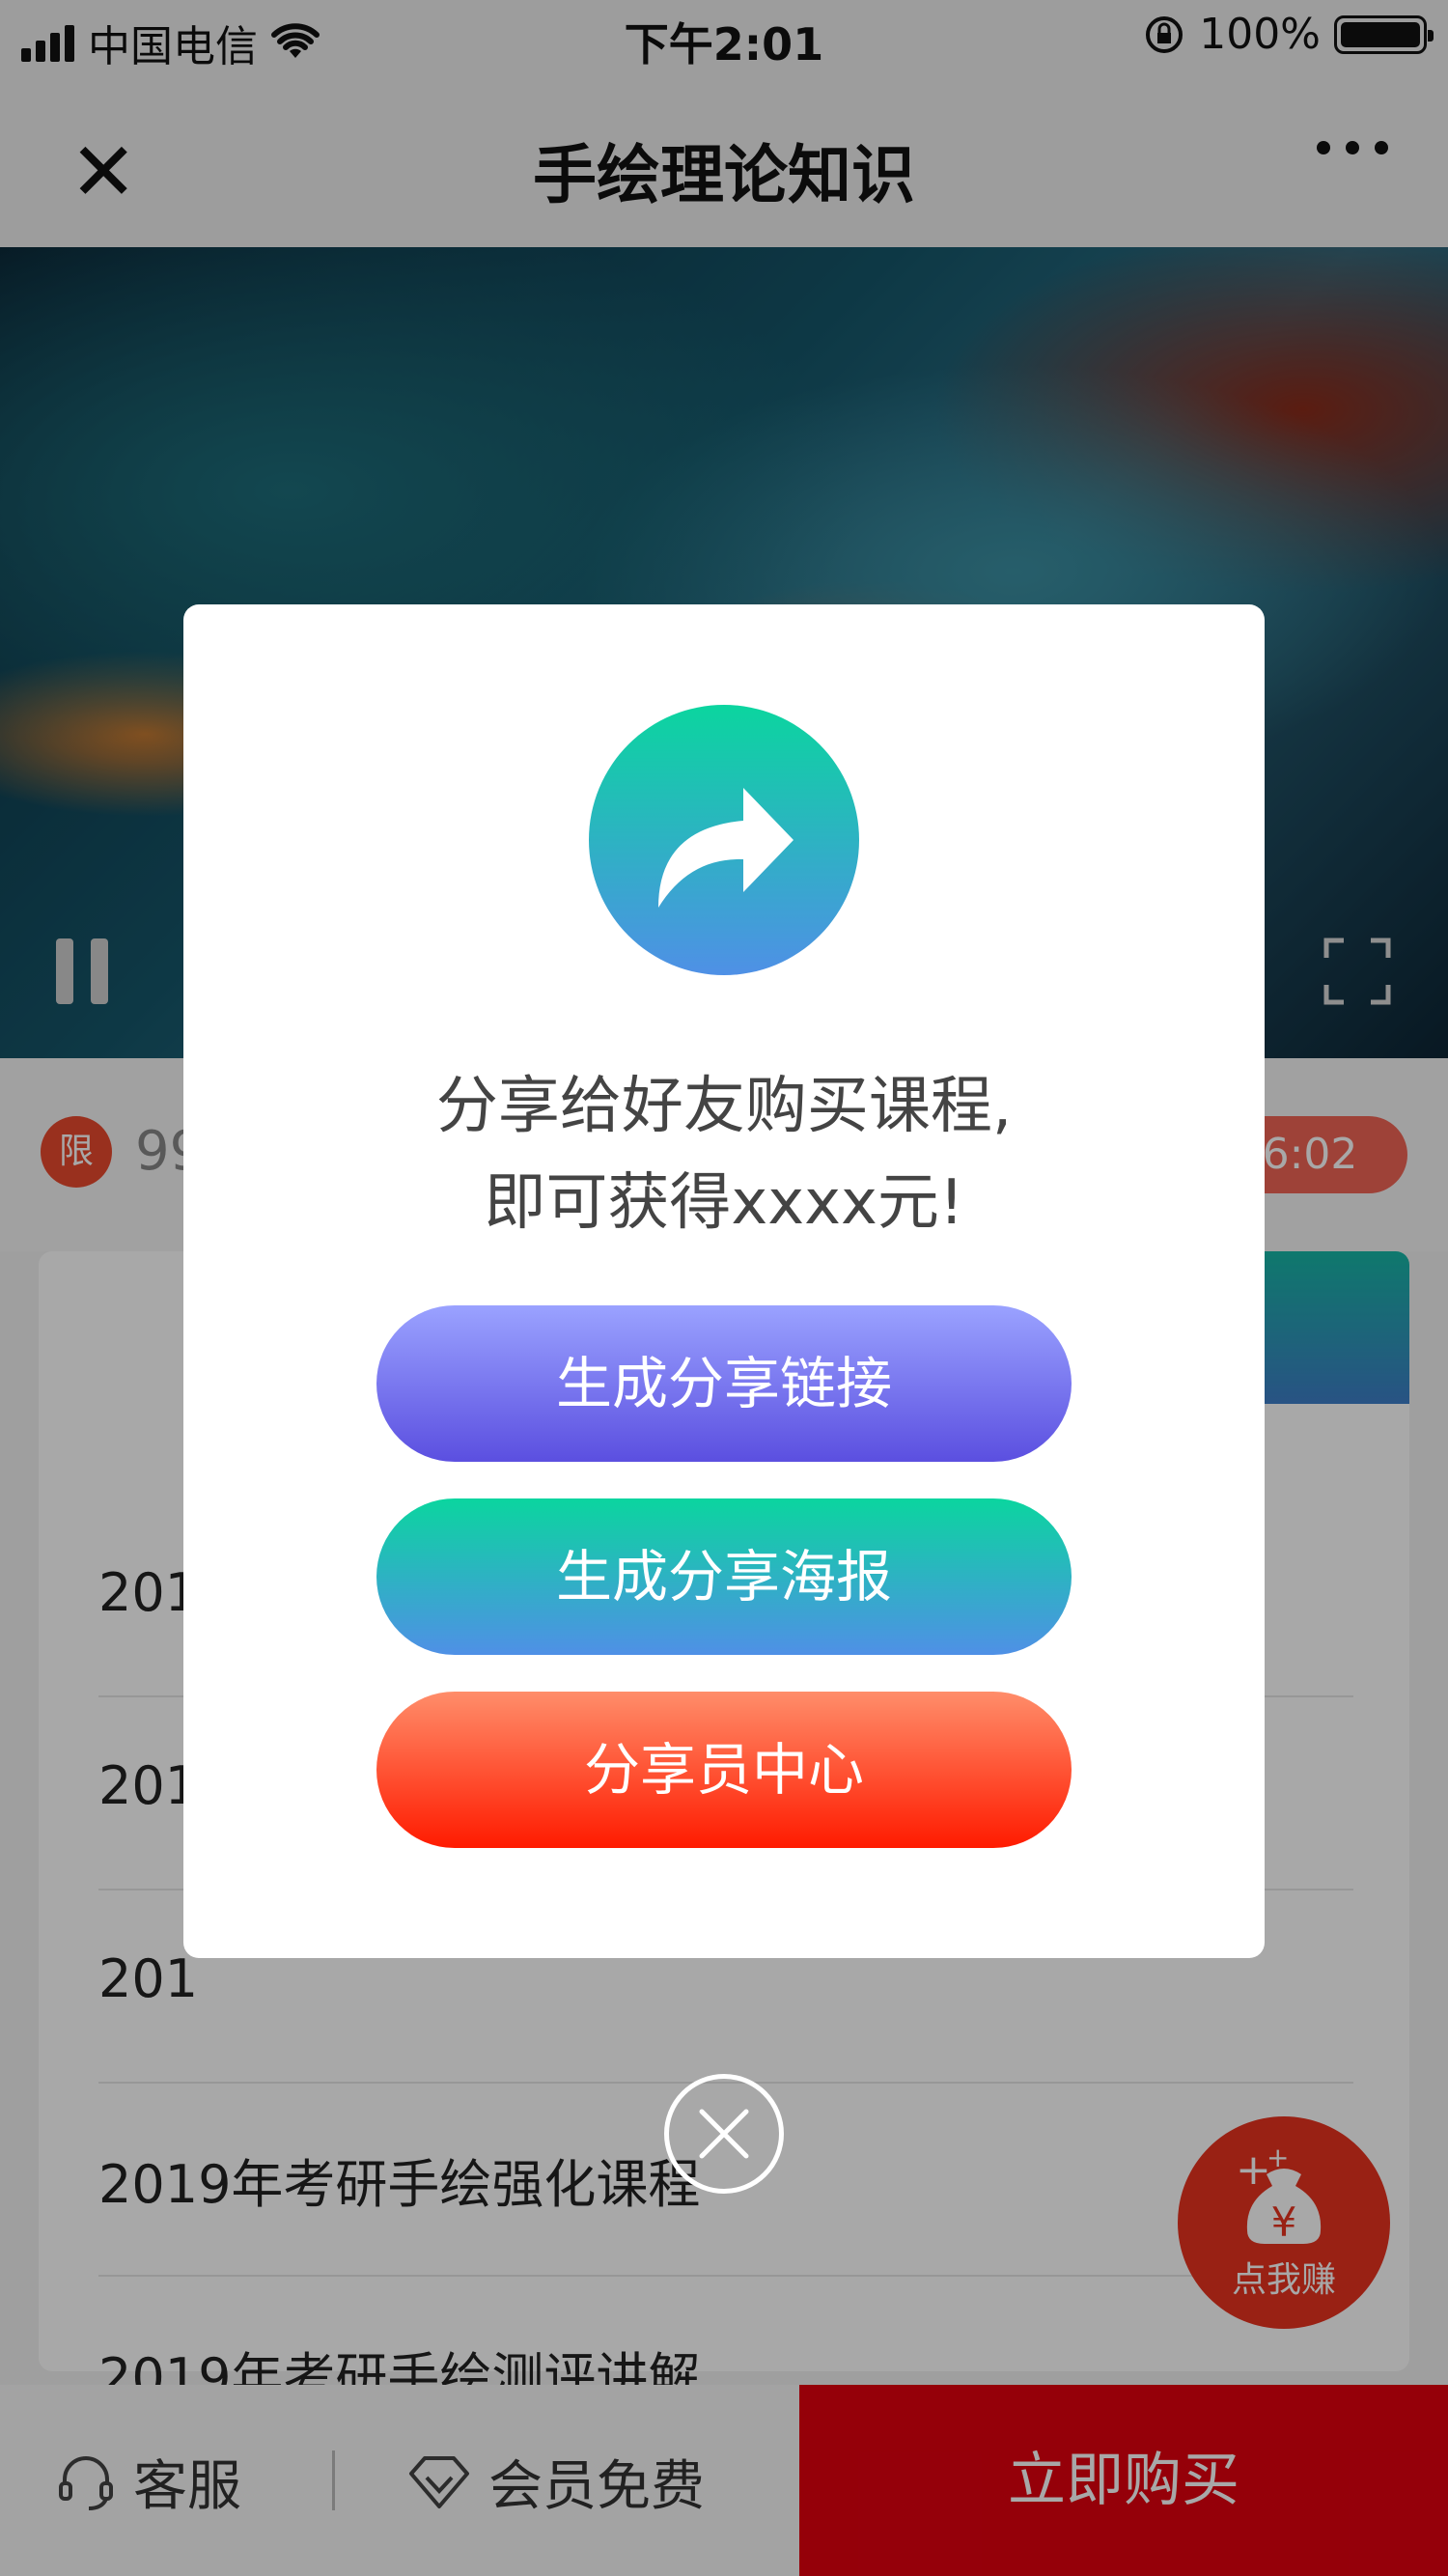 This screenshot has height=2576, width=1448. I want to click on share-message-line1: 分享给好友购买课程,, so click(724, 1107).